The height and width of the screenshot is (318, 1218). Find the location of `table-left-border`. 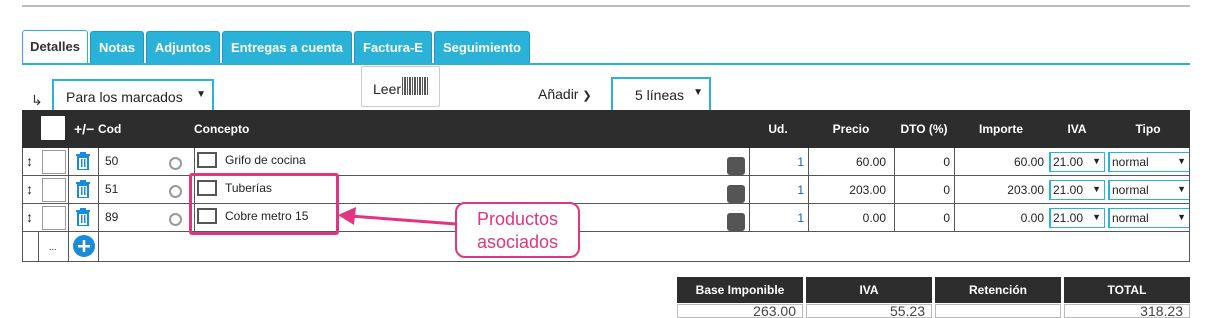

table-left-border is located at coordinates (22, 204).